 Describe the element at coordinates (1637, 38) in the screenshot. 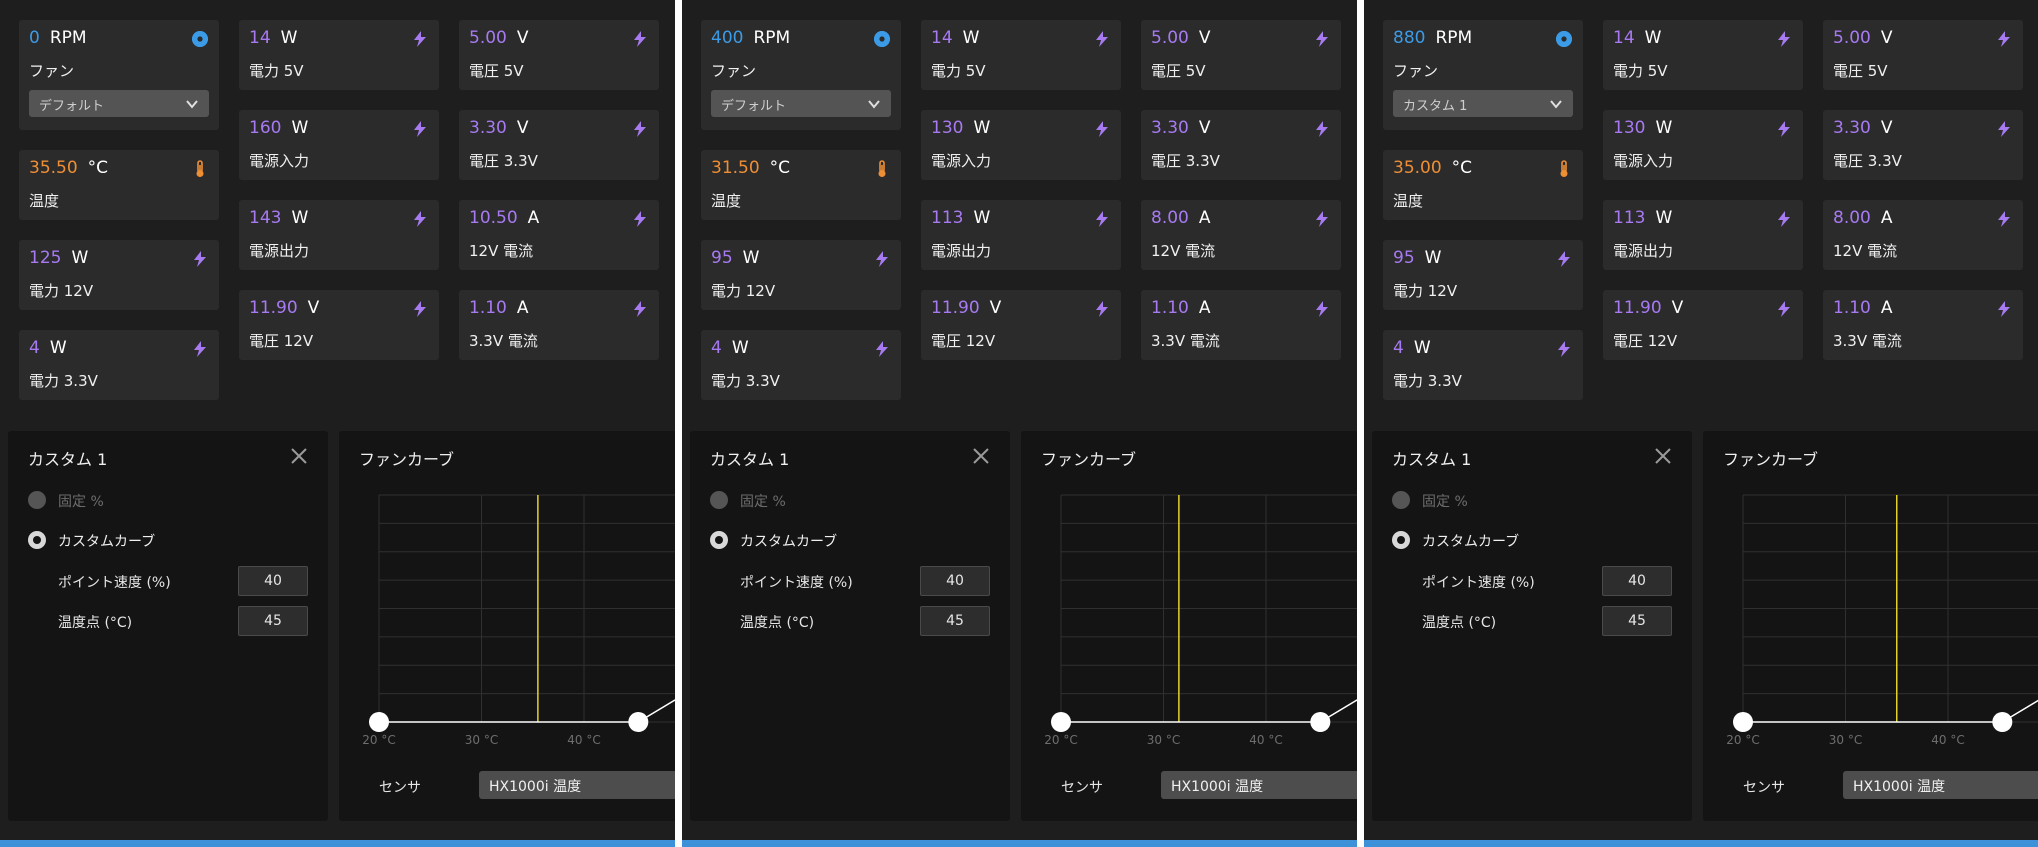

I see `sensor-reading: 14 W` at that location.